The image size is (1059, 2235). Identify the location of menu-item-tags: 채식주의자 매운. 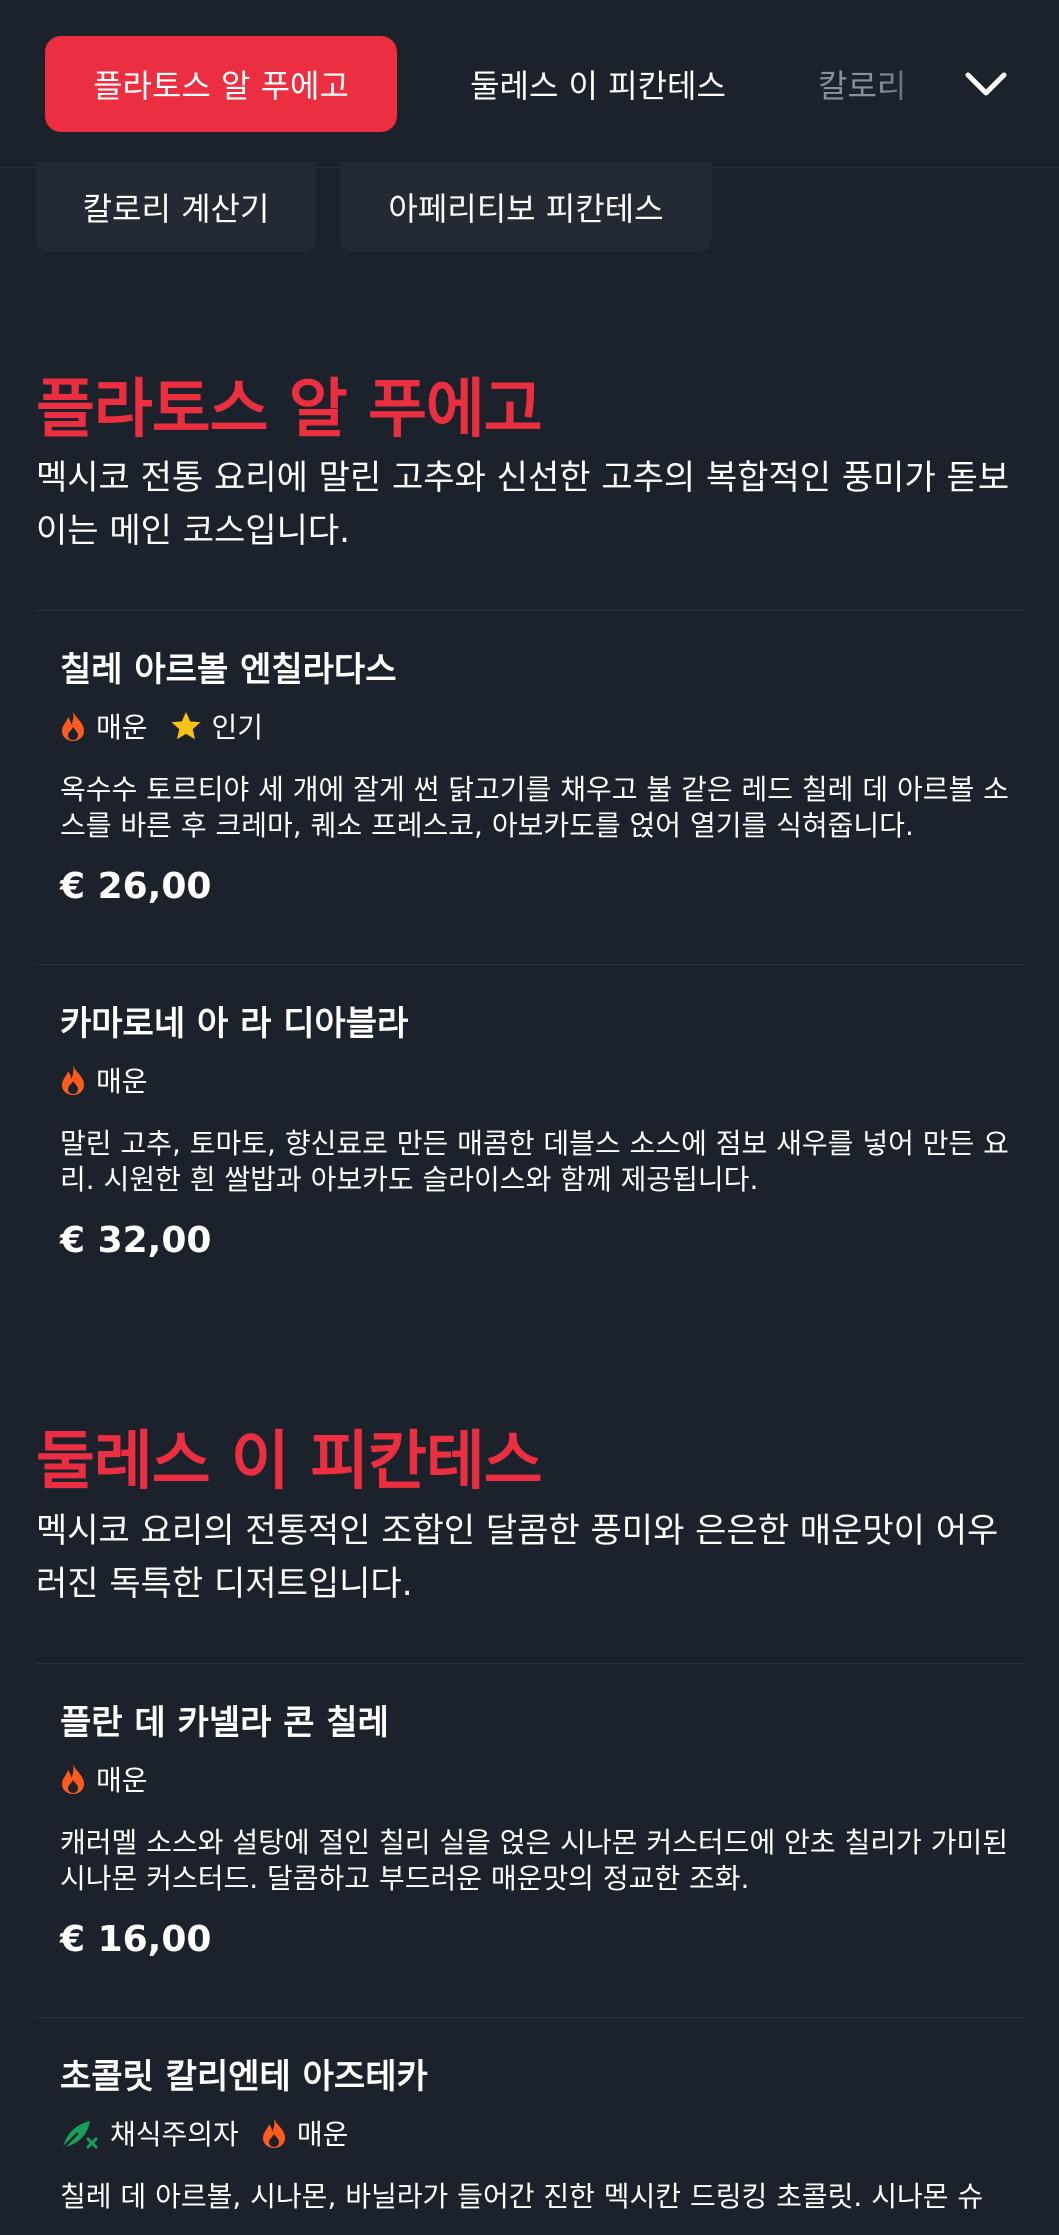
(535, 2133).